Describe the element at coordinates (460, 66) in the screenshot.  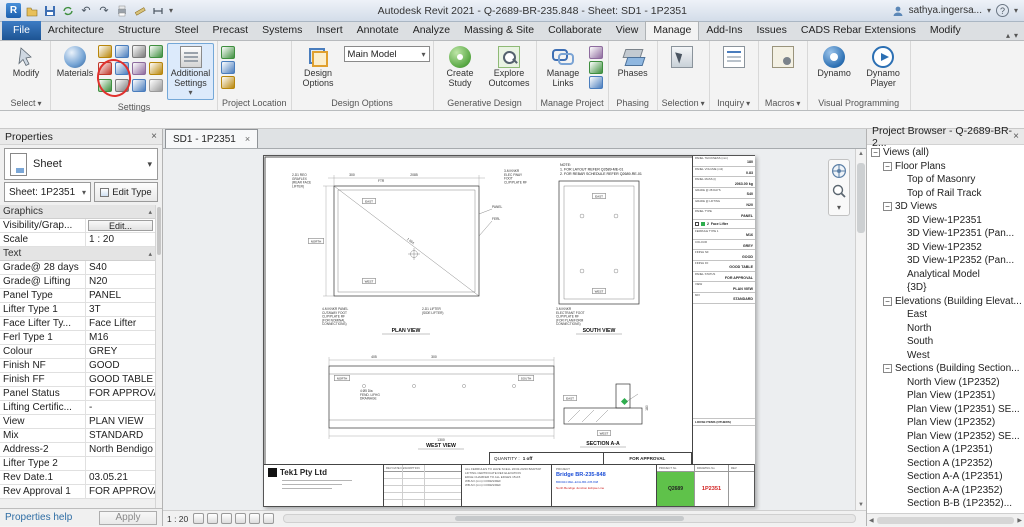
I see `create-study-button: Create Study` at that location.